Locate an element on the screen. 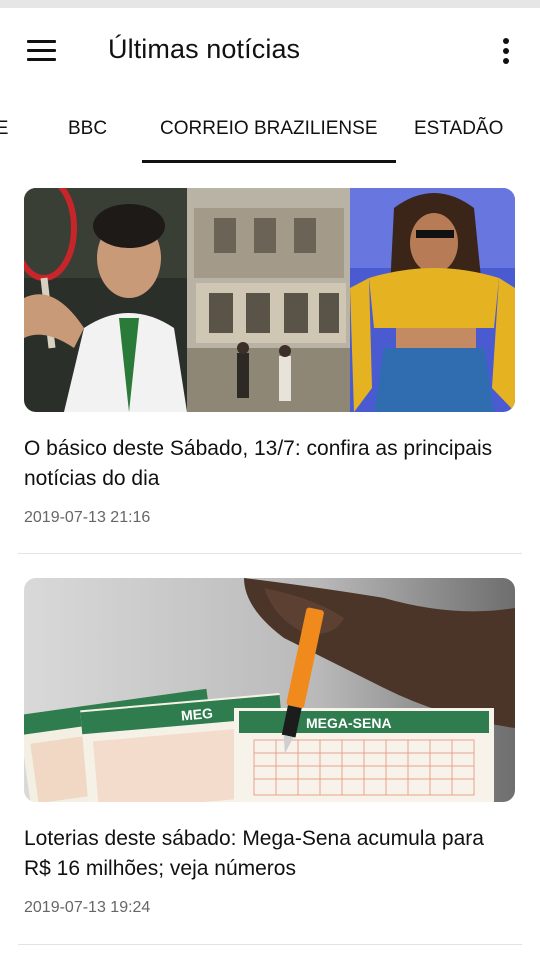 This screenshot has width=540, height=960. tab-de: DE is located at coordinates (4, 129).